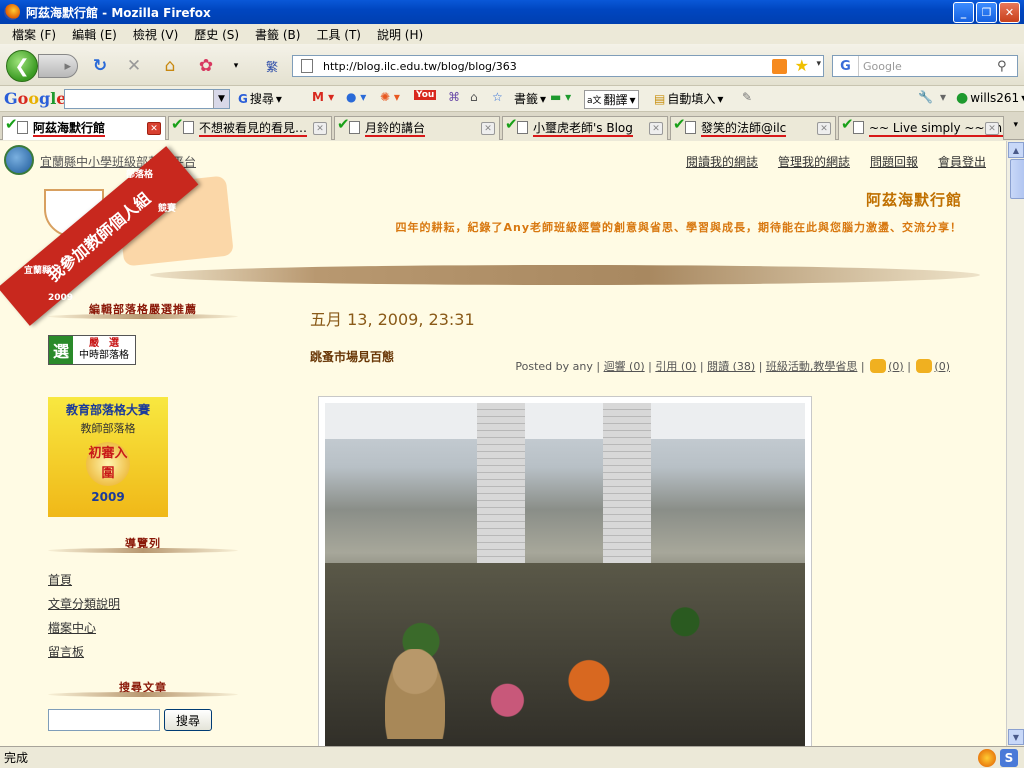 The image size is (1024, 768). Describe the element at coordinates (894, 161) in the screenshot. I see `report-issue-link: 問題回報` at that location.